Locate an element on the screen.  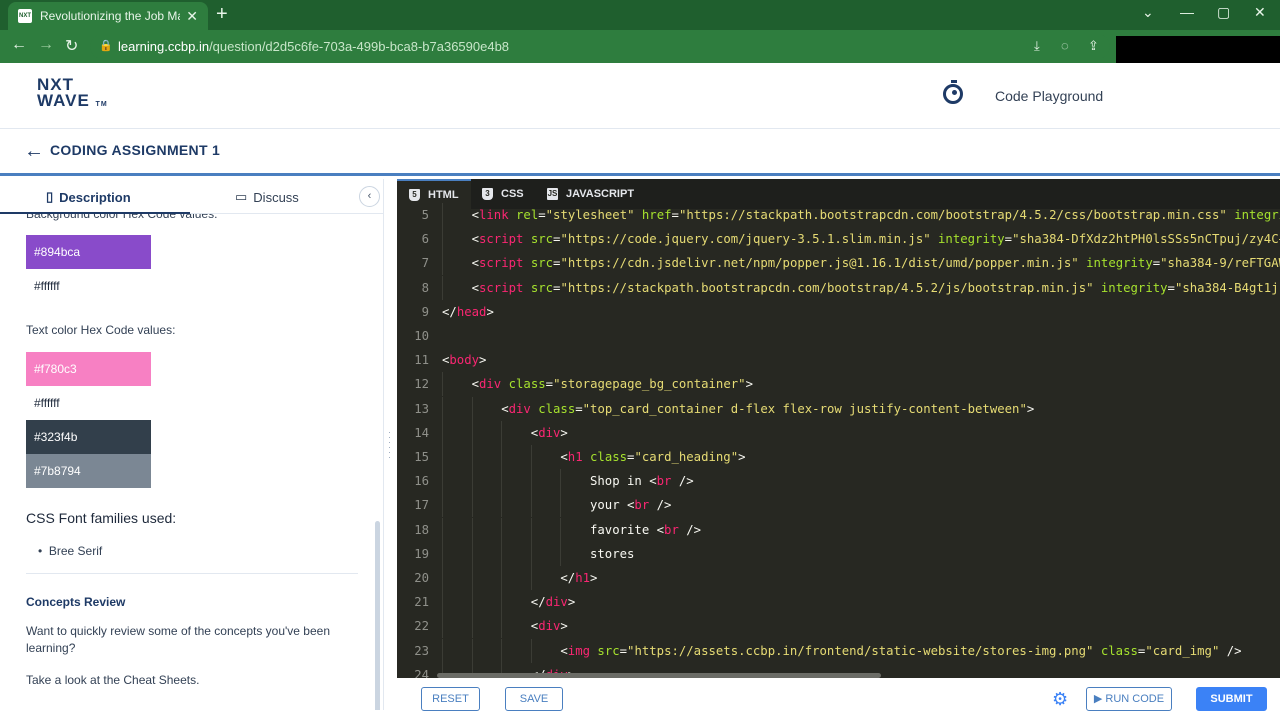
run-code-button: ▶ RUN CODE is located at coordinates (1129, 699).